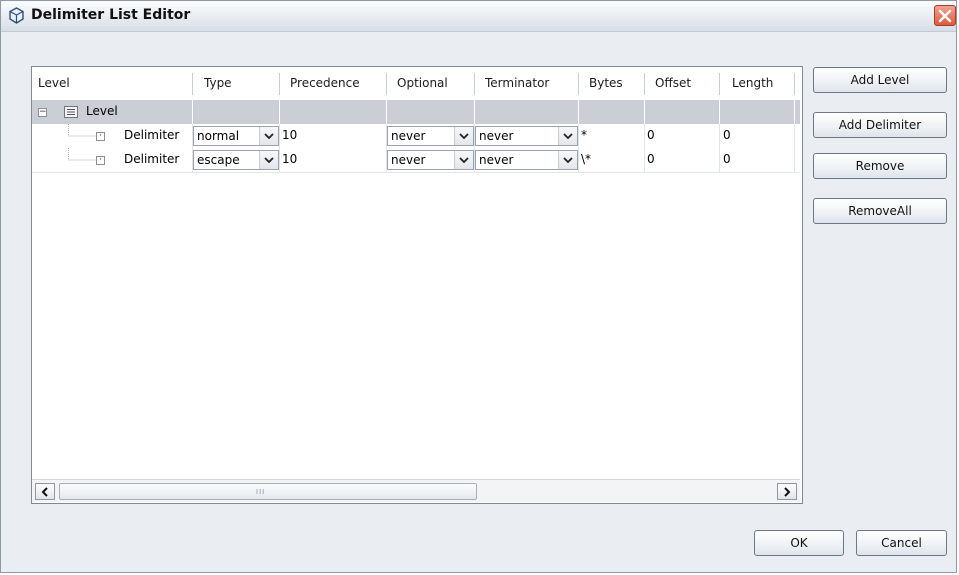 This screenshot has height=575, width=959. What do you see at coordinates (325, 83) in the screenshot?
I see `col-header-precedence: Precedence` at bounding box center [325, 83].